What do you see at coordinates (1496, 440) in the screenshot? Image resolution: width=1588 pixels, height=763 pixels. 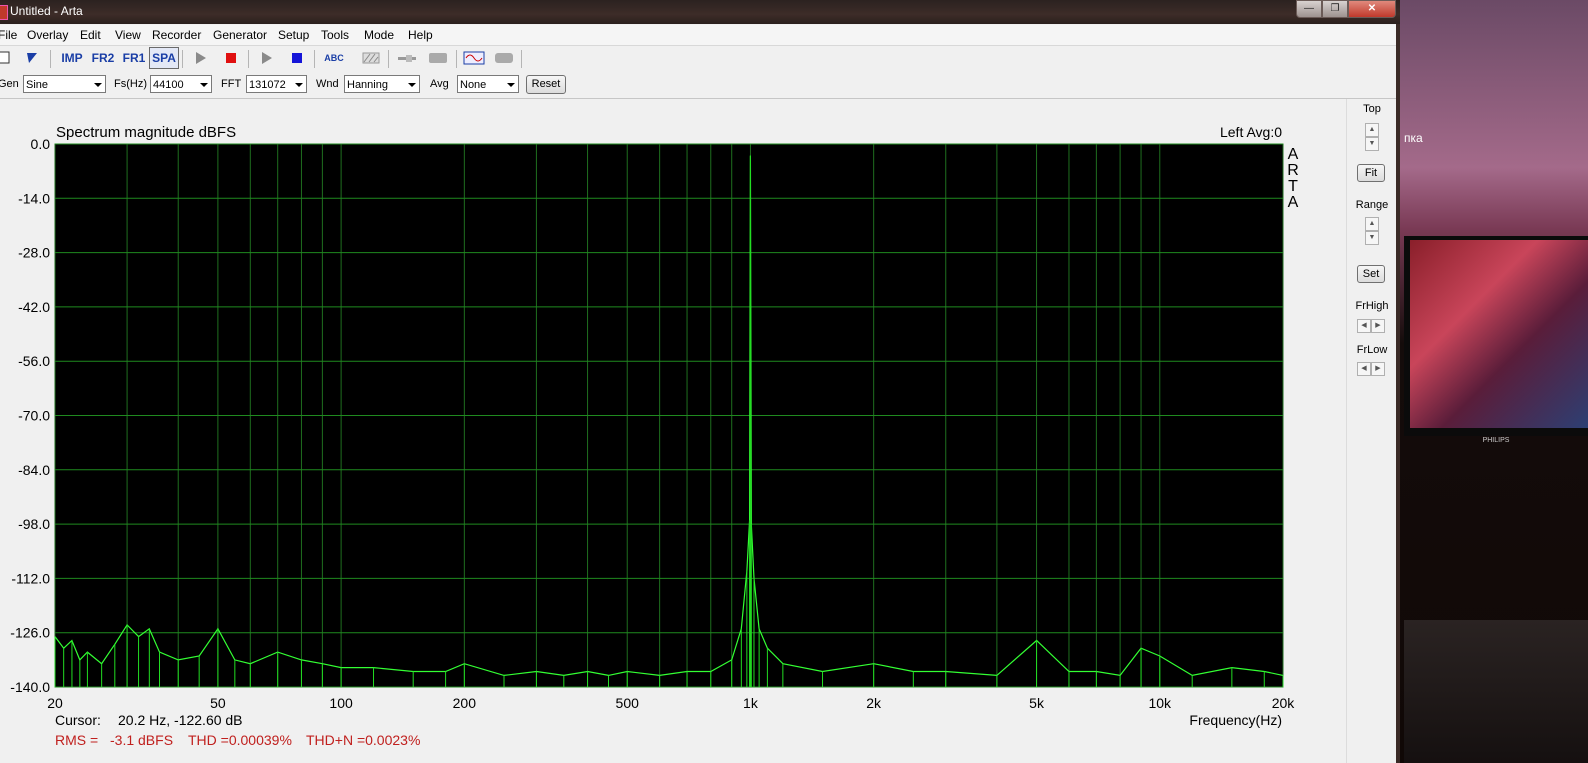 I see `wallpaper-tv-brand: PHILIPS` at bounding box center [1496, 440].